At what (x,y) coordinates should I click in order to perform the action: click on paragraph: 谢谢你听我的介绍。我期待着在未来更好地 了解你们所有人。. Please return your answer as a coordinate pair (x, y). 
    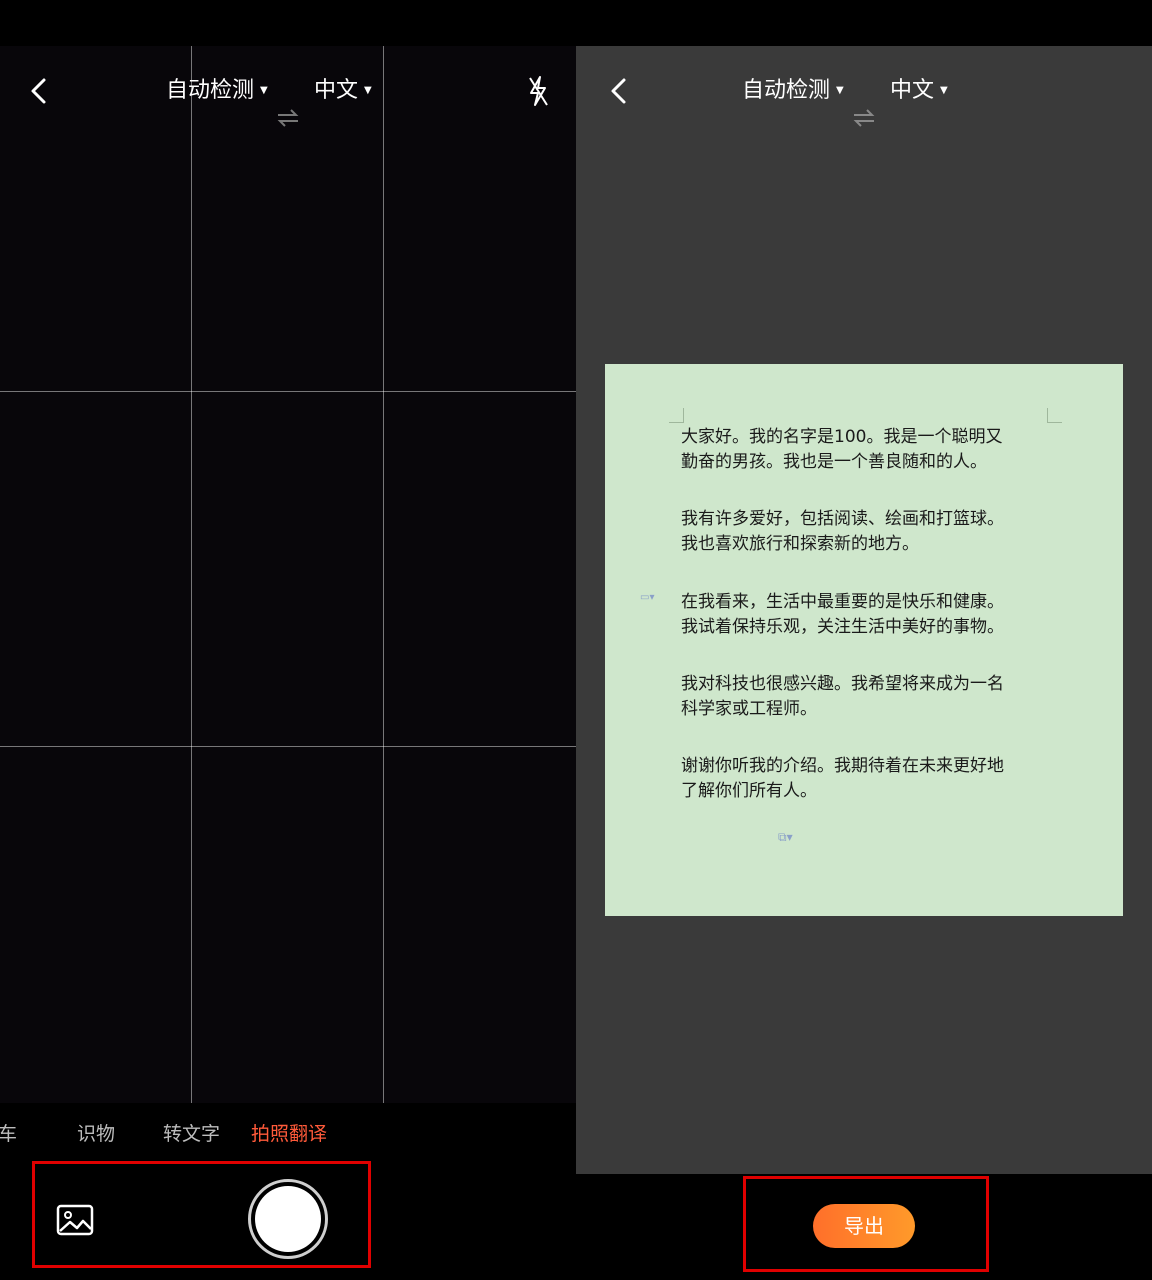
    Looking at the image, I should click on (871, 779).